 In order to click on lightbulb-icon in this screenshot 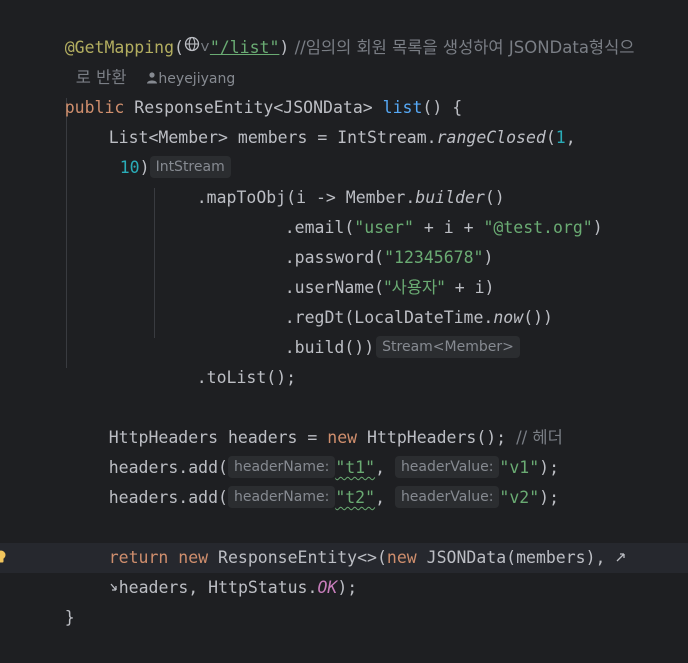, I will do `click(3, 556)`.